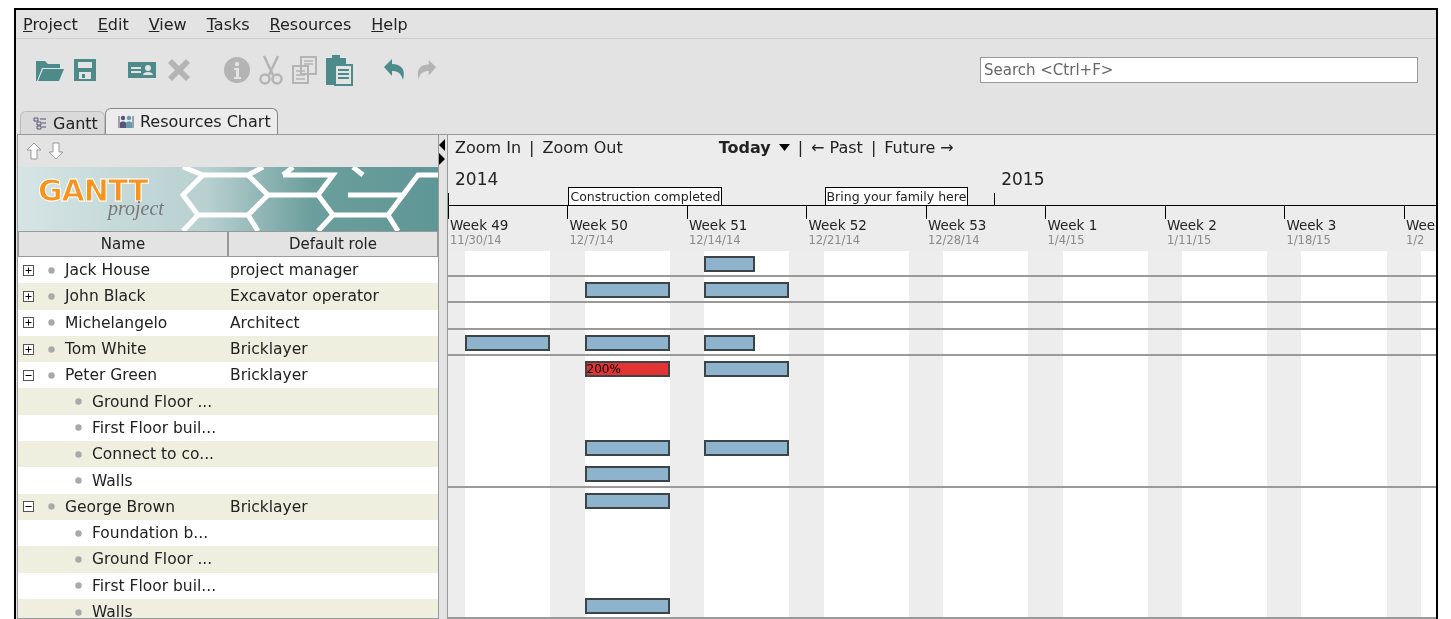  What do you see at coordinates (645, 195) in the screenshot?
I see `milestone-label: Construction completed` at bounding box center [645, 195].